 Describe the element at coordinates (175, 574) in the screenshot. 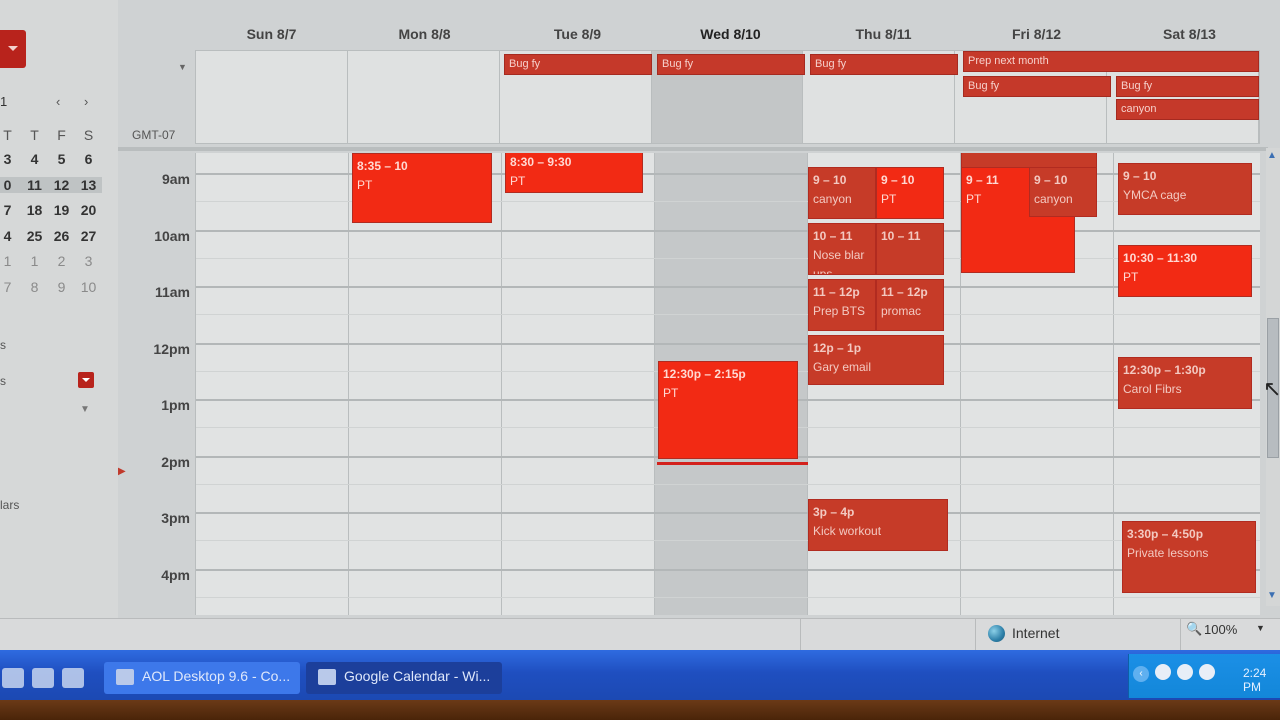

I see `hour-label: 4pm` at that location.